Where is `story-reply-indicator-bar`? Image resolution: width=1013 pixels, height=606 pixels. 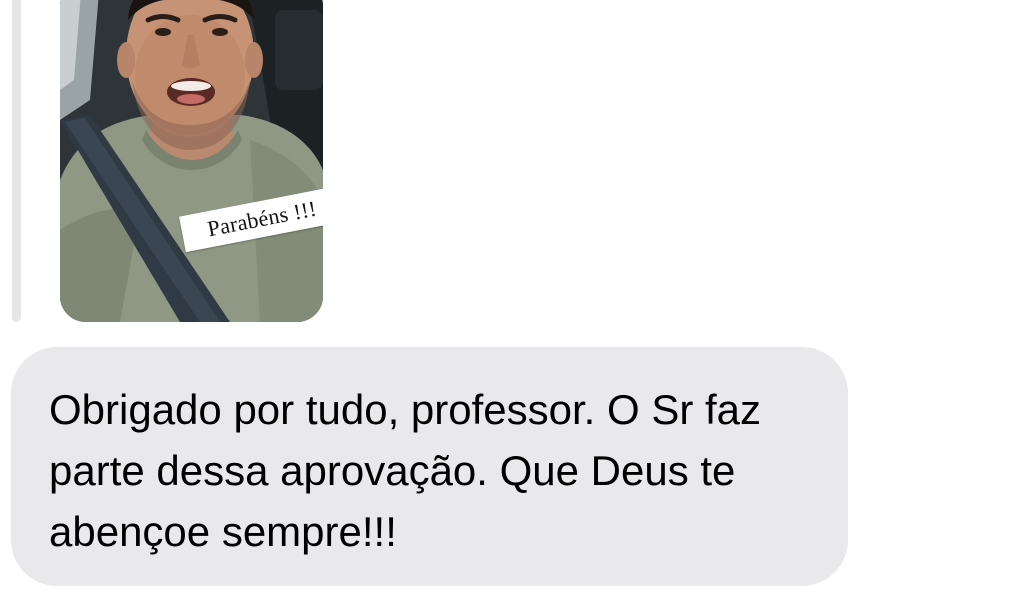
story-reply-indicator-bar is located at coordinates (16, 161).